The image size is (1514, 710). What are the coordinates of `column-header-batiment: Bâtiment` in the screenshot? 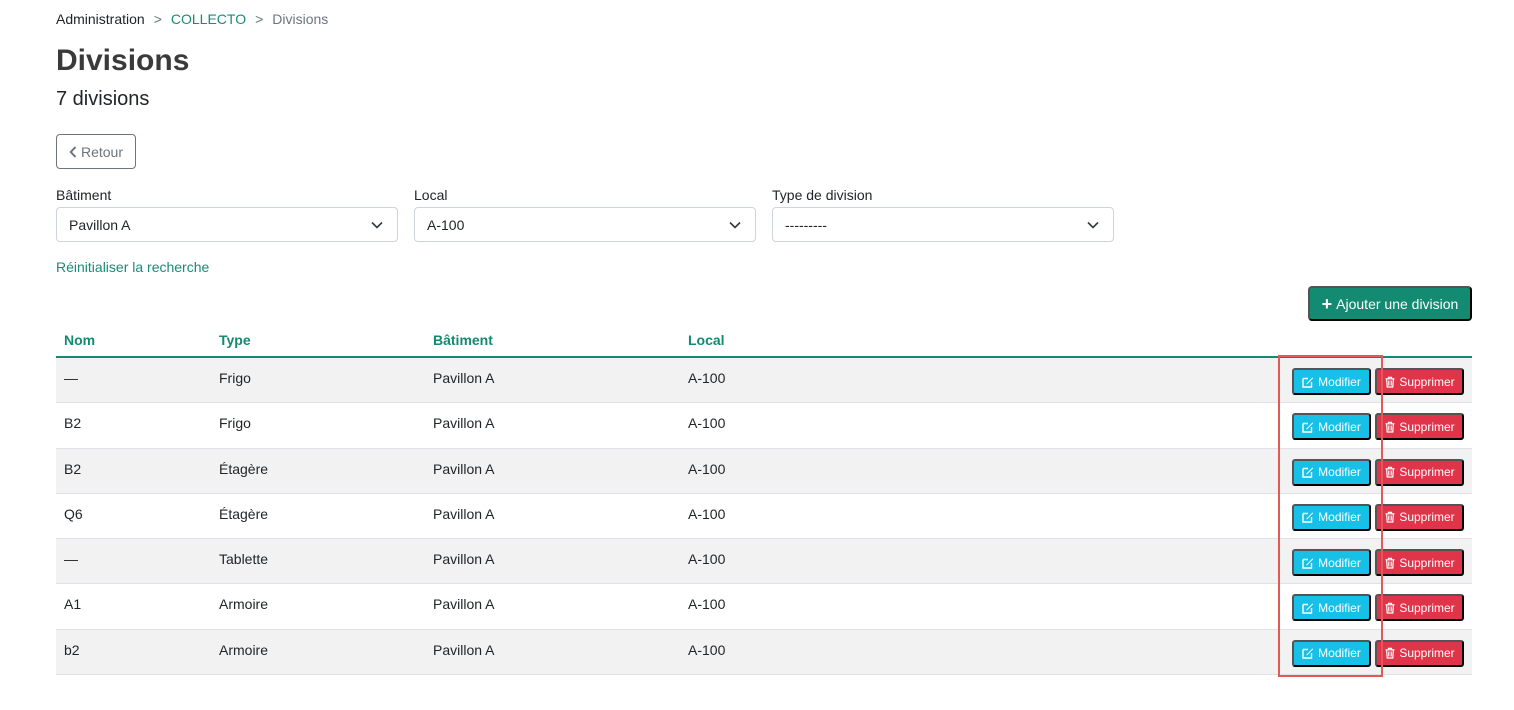 It's located at (463, 340).